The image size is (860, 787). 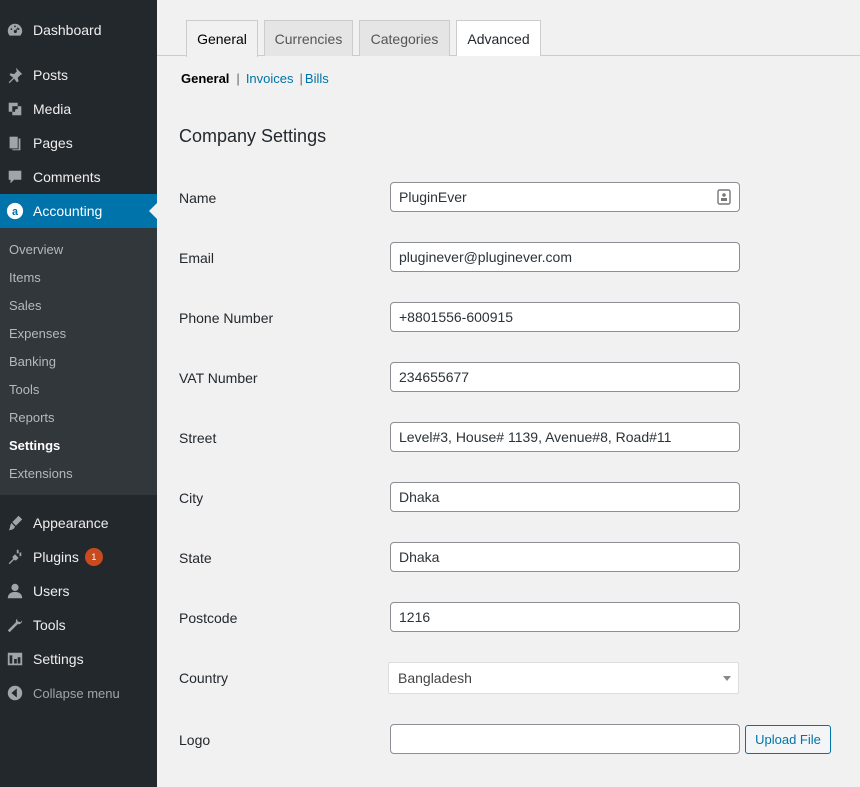 I want to click on subnav-bills: Bills, so click(x=317, y=78).